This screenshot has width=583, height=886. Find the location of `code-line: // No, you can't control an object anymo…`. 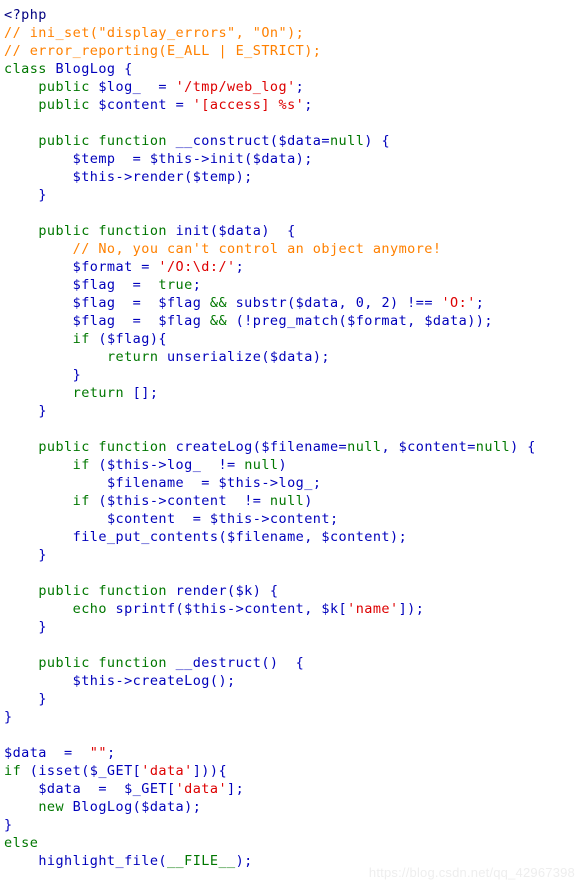

code-line: // No, you can't control an object anymo… is located at coordinates (293, 249).